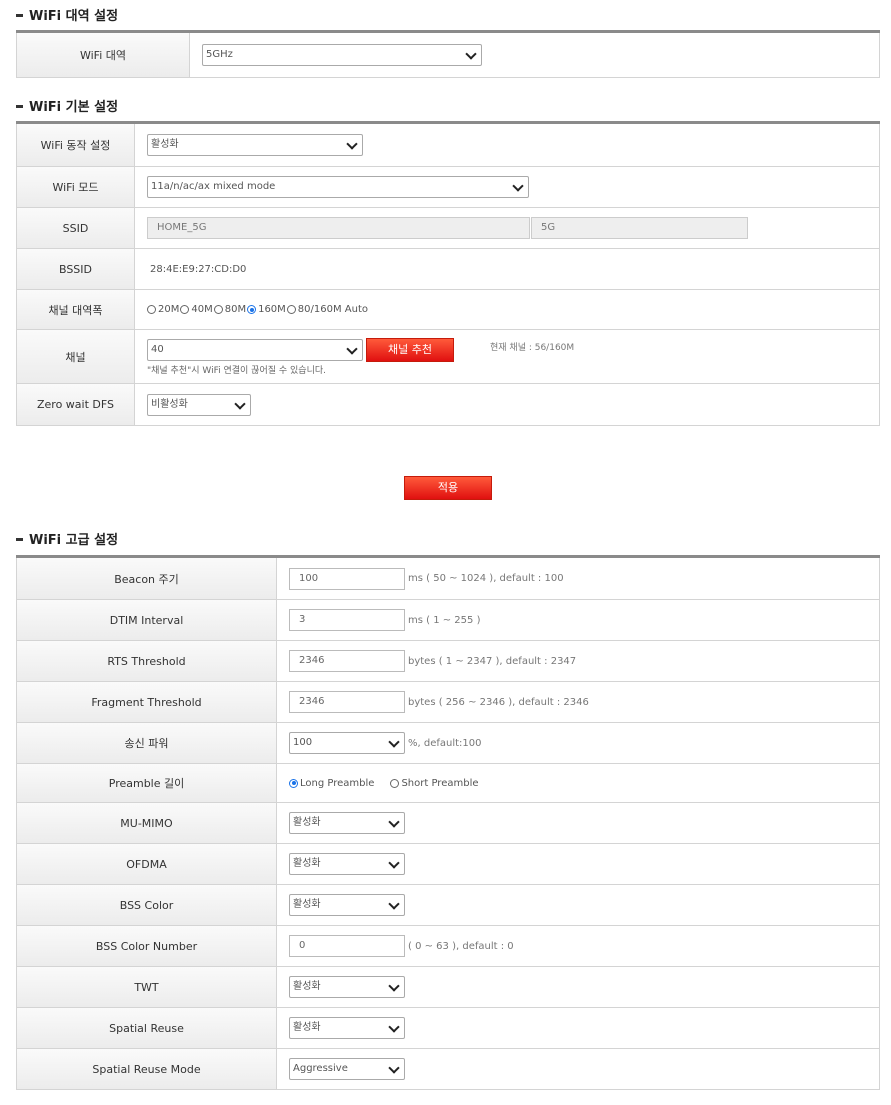  I want to click on mode-row: WiFi 모드 11a/n/ac/ax mixed mode, so click(448, 187).